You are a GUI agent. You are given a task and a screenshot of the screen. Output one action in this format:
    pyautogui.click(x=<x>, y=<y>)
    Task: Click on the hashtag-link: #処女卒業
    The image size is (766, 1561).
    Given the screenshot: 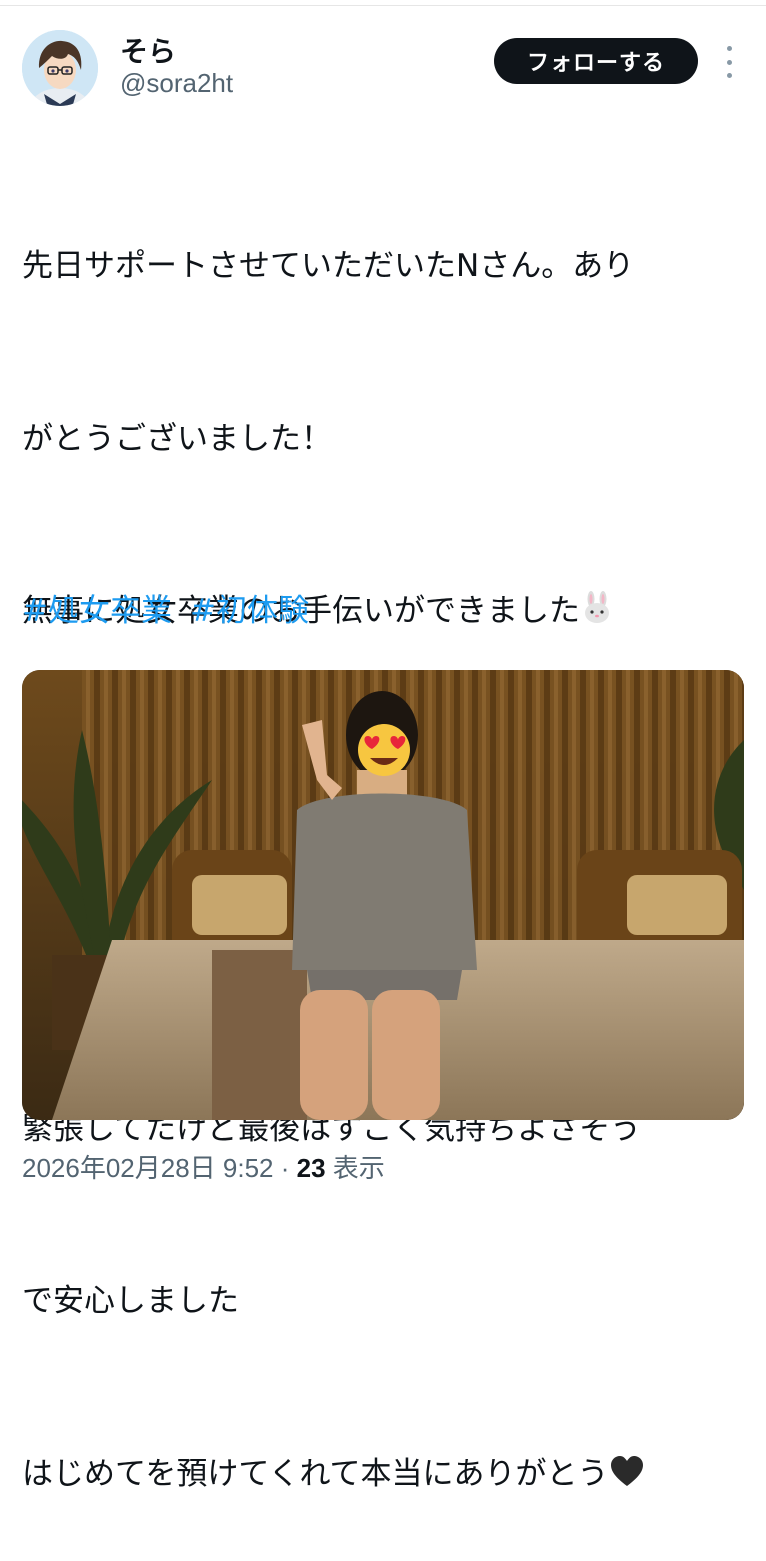 What is the action you would take?
    pyautogui.click(x=97, y=611)
    